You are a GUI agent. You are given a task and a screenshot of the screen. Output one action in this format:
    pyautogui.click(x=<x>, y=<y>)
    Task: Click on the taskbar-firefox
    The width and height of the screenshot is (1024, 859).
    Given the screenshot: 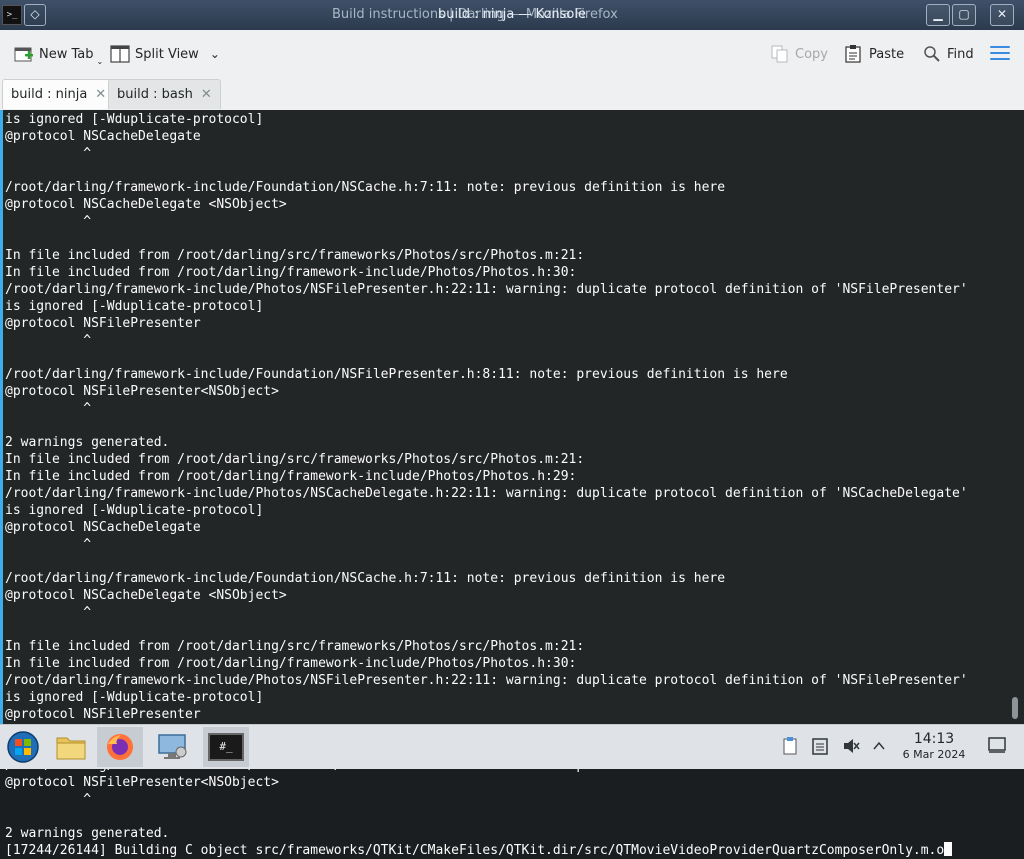 What is the action you would take?
    pyautogui.click(x=120, y=747)
    